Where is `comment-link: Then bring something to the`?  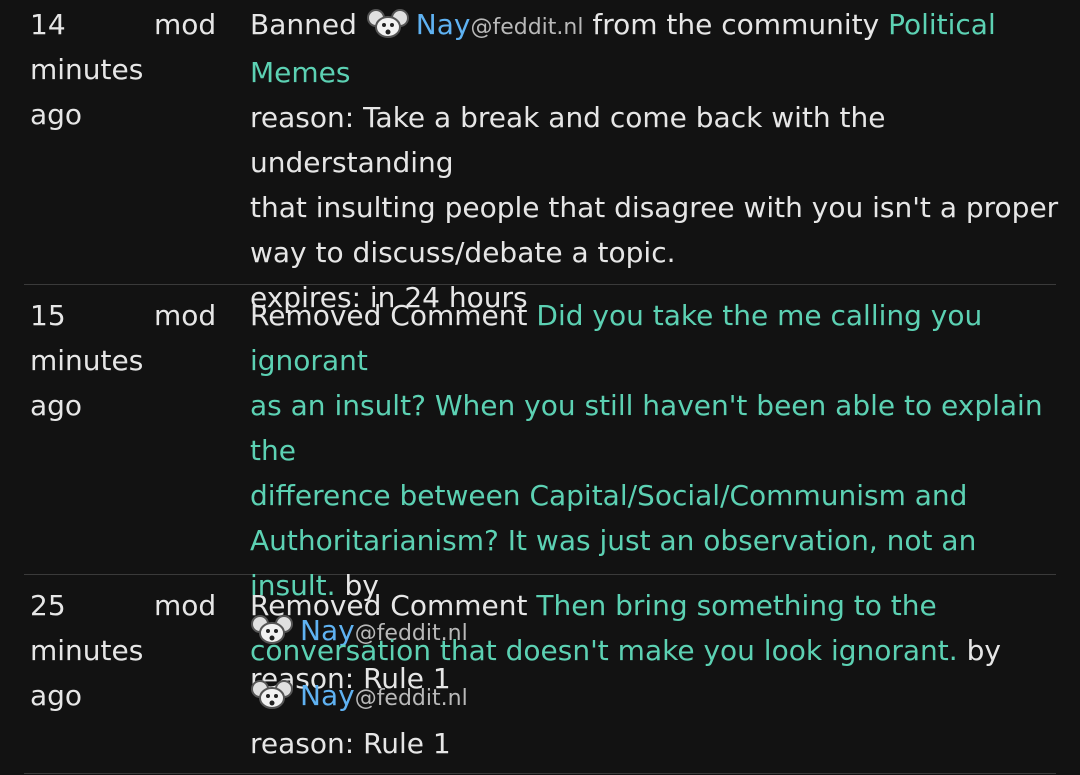 comment-link: Then bring something to the is located at coordinates (736, 605).